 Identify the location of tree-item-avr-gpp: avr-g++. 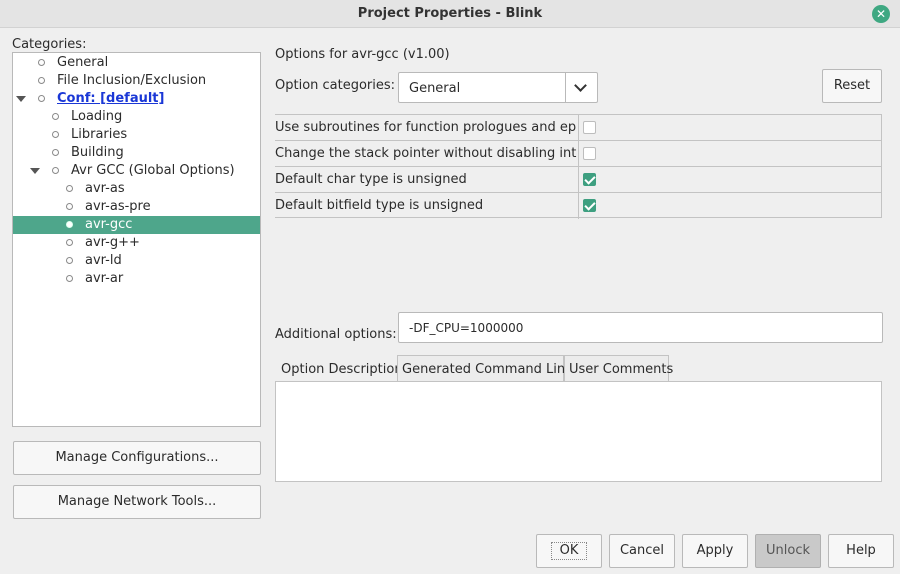
(136, 243).